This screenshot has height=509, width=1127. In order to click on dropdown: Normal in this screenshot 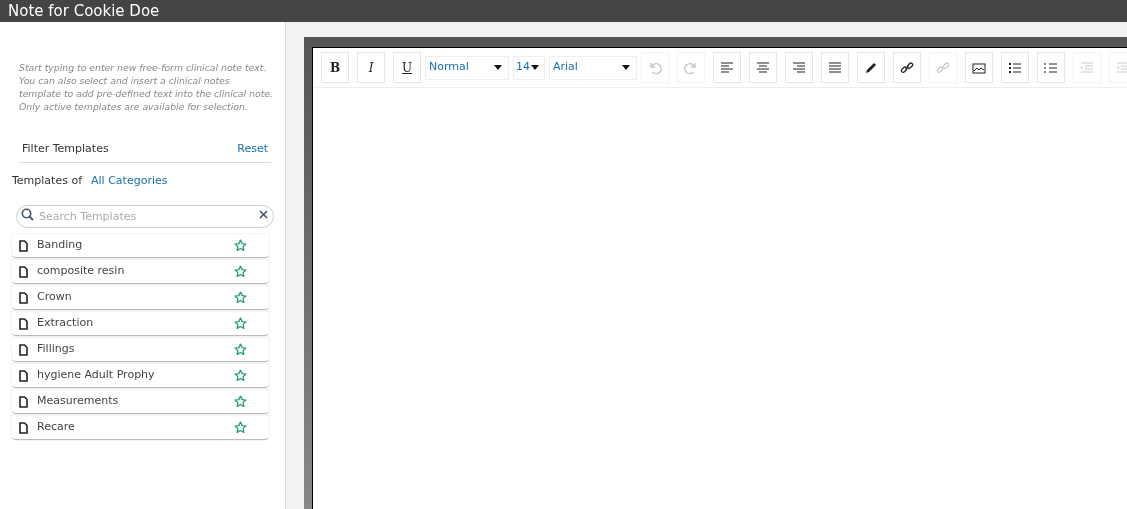, I will do `click(467, 67)`.